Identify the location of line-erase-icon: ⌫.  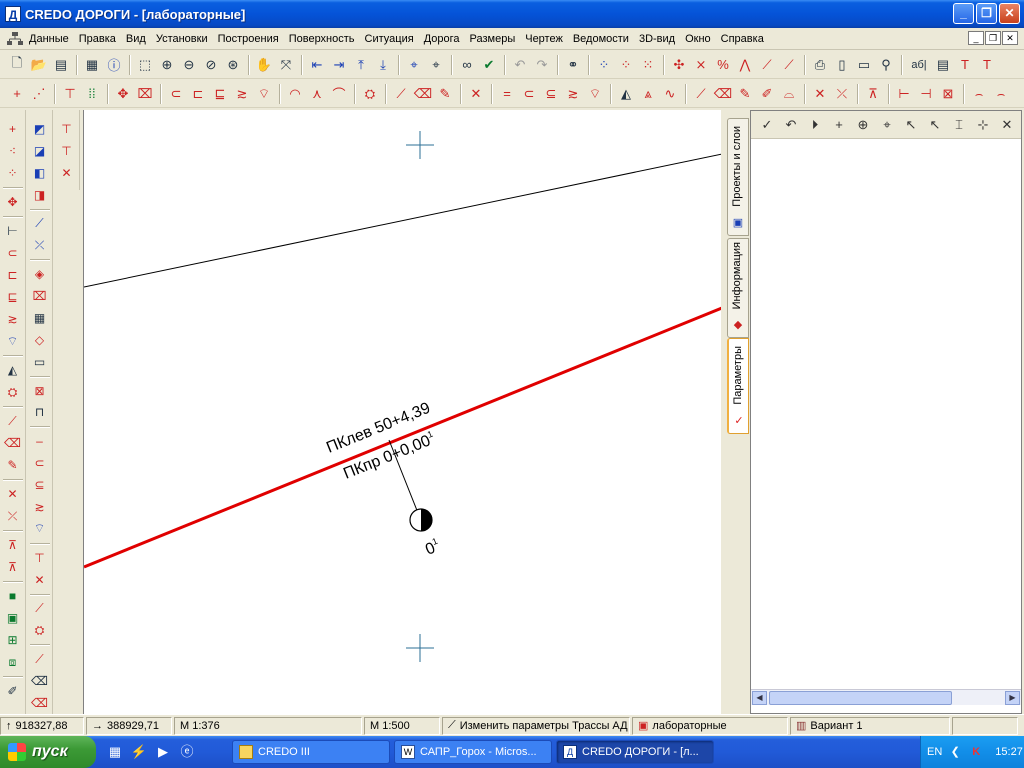
(13, 443).